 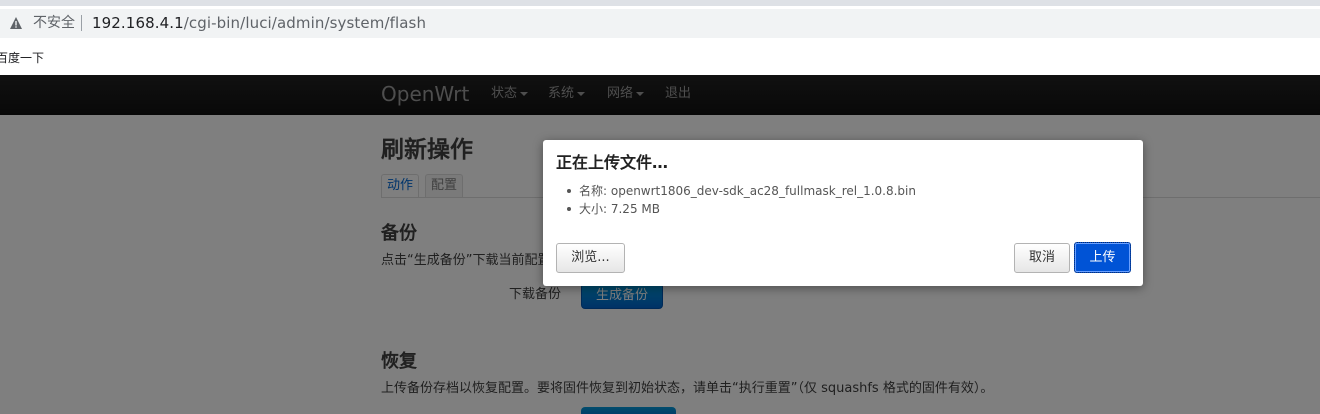 What do you see at coordinates (81, 23) in the screenshot?
I see `omnibox-separator` at bounding box center [81, 23].